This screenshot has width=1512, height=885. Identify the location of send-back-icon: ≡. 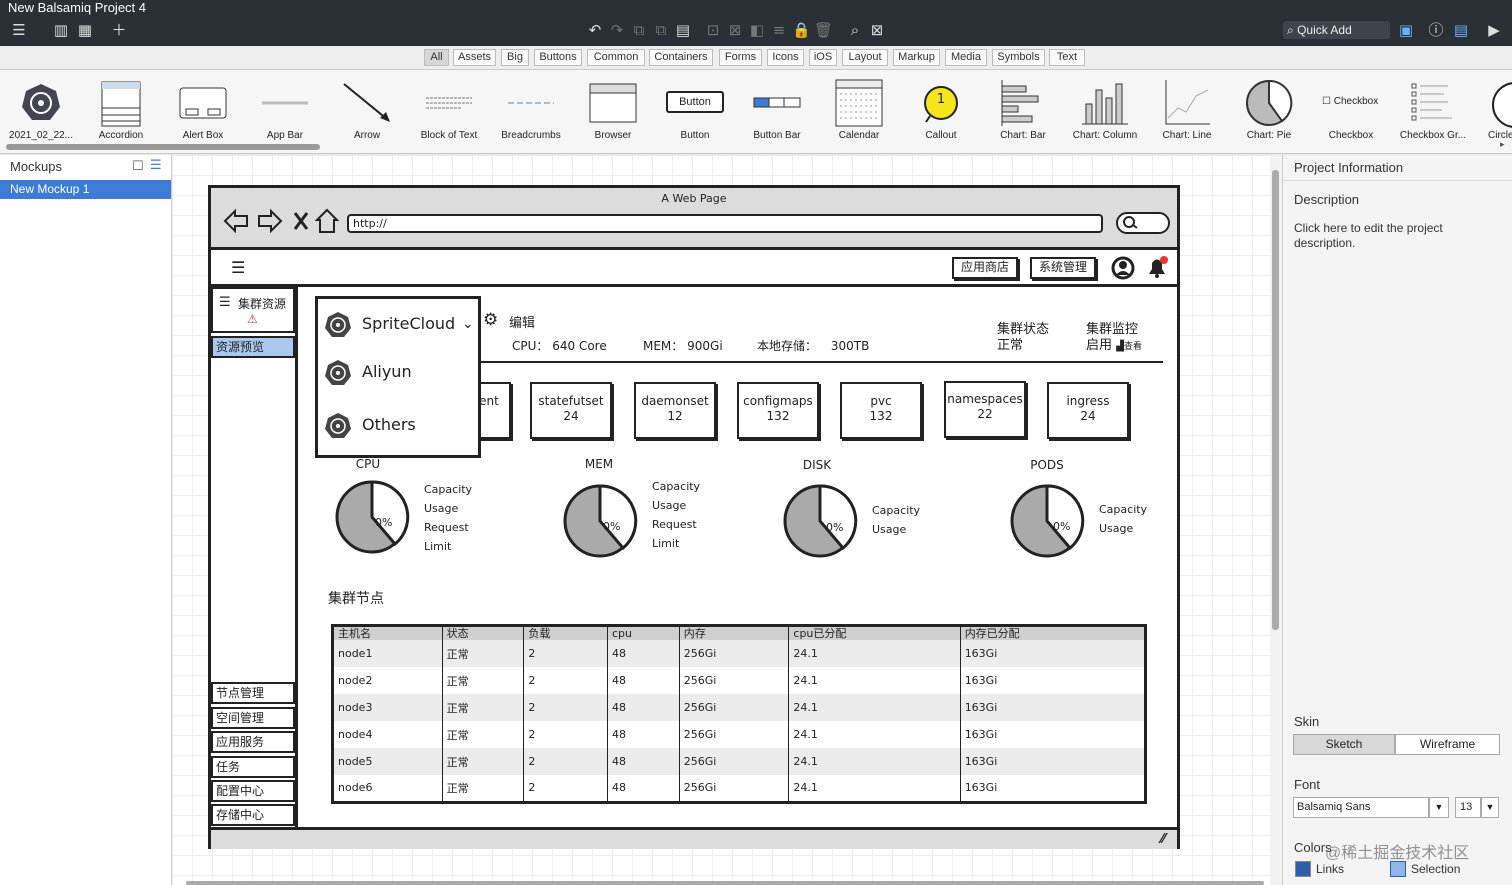
(779, 30).